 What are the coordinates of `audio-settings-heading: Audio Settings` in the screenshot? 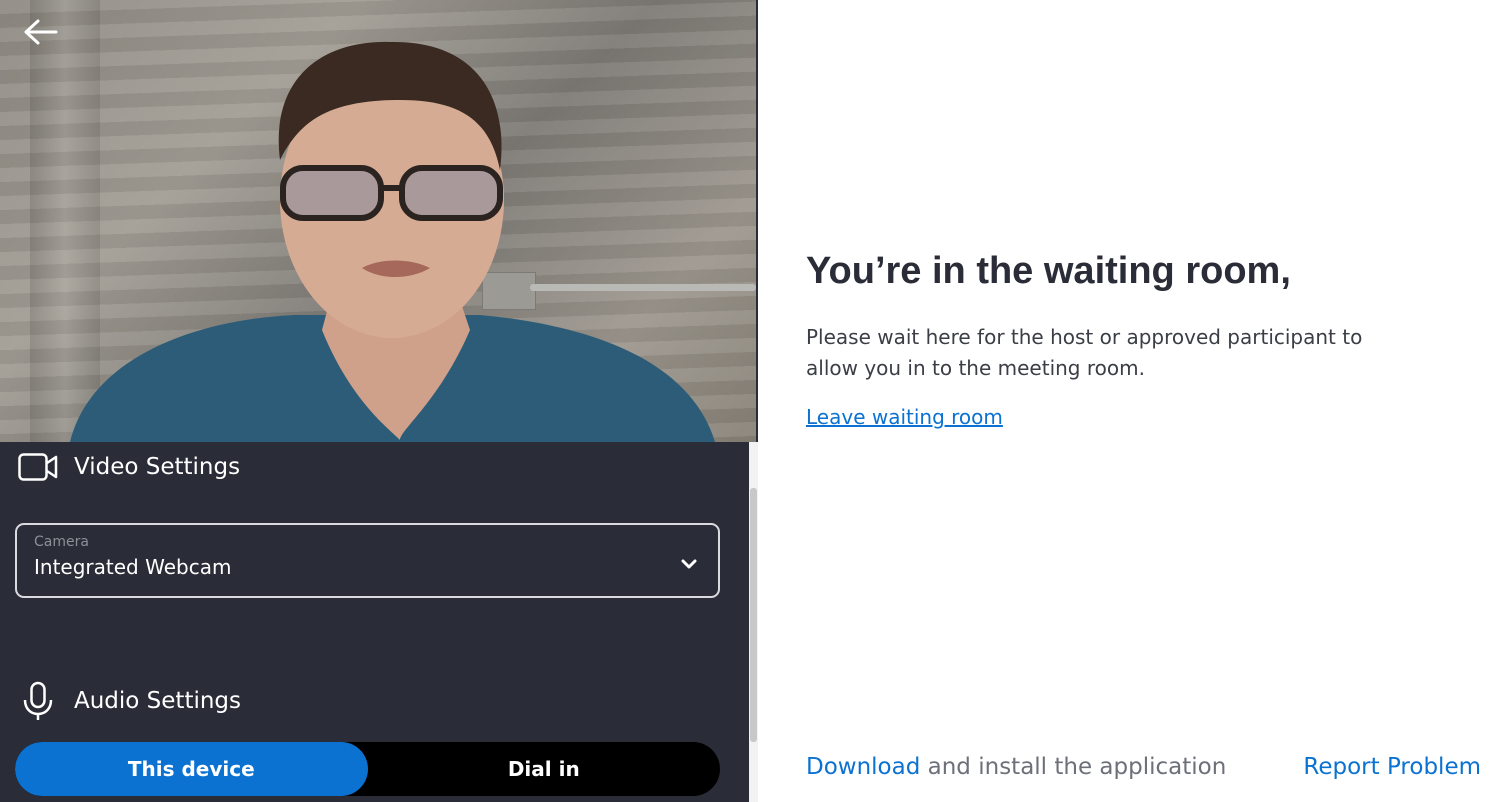 It's located at (130, 700).